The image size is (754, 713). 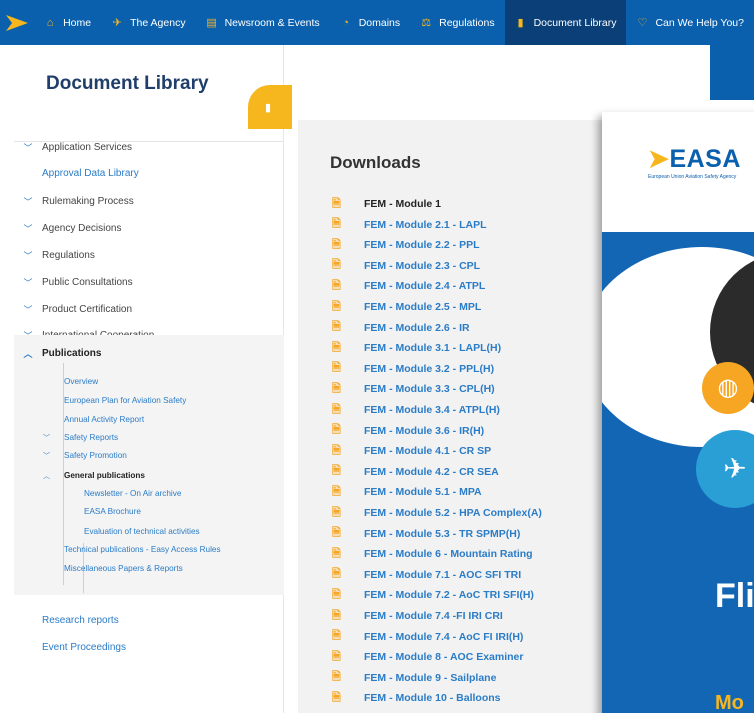 I want to click on downloads-title: Downloads, so click(x=375, y=162).